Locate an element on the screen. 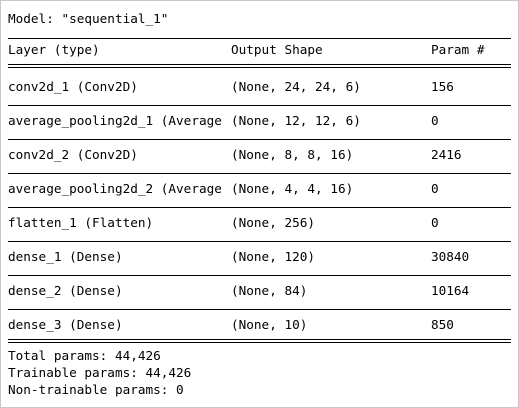  row-output-shape: (None, 4, 4, 16) is located at coordinates (292, 188).